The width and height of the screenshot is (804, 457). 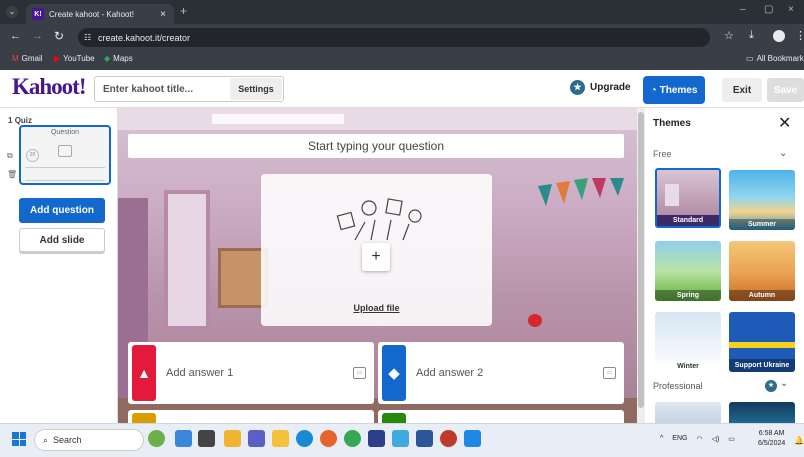 I want to click on system-tray: ^ ENG ◠ ◁) ▭, so click(x=697, y=439).